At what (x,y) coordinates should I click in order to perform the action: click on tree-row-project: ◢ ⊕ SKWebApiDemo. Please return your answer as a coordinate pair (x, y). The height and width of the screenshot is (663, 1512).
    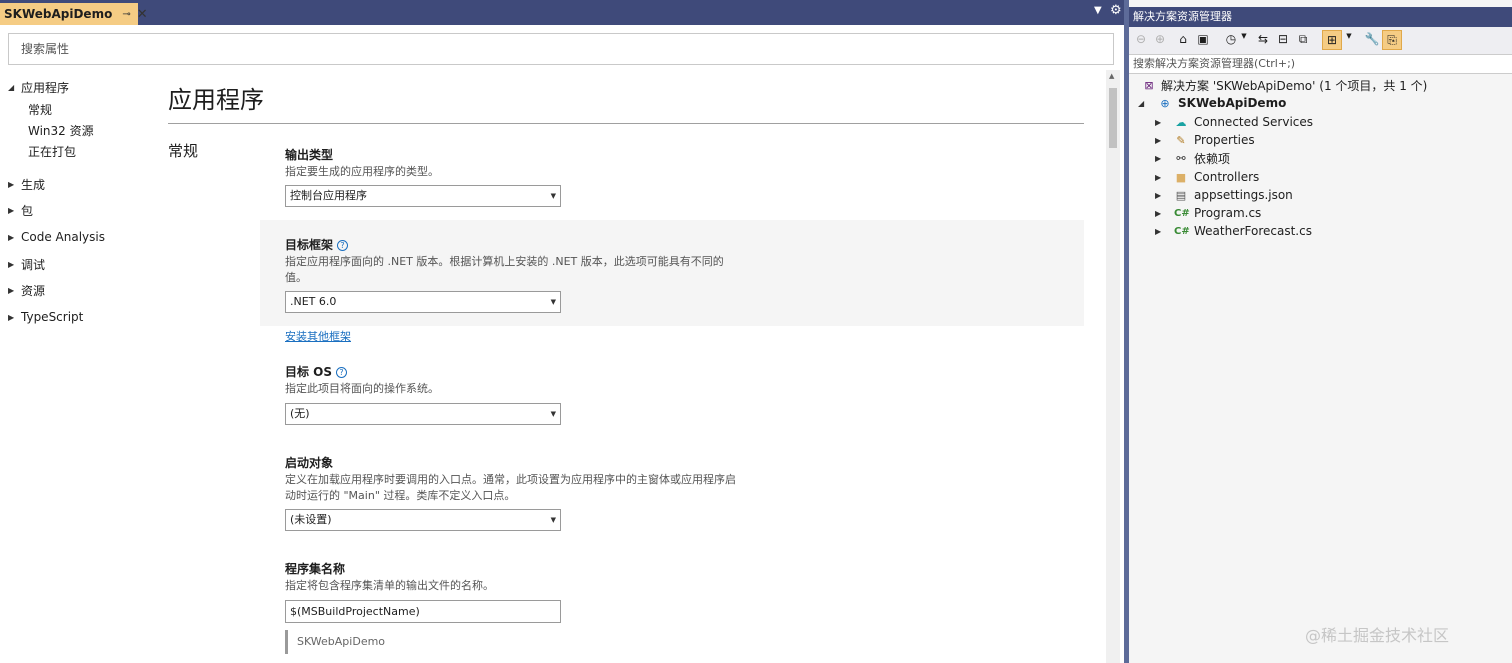
    Looking at the image, I should click on (1320, 103).